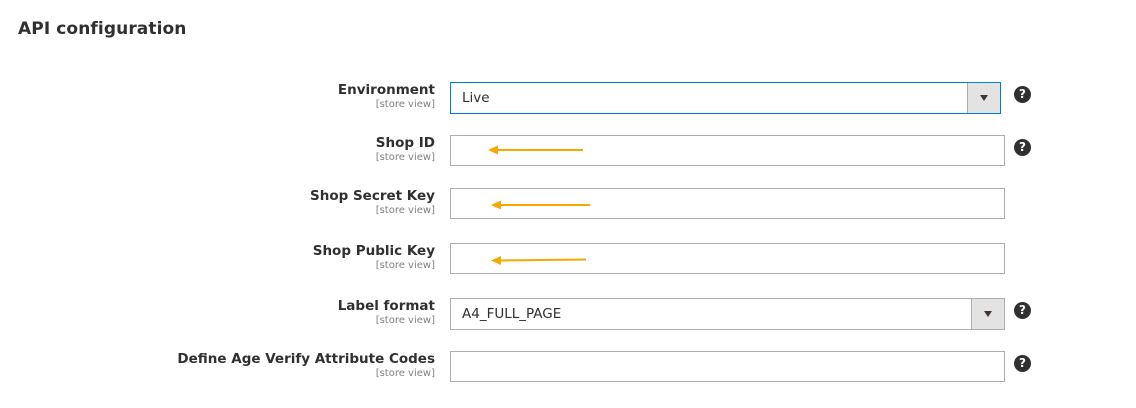  I want to click on shop-public-key-input, so click(727, 258).